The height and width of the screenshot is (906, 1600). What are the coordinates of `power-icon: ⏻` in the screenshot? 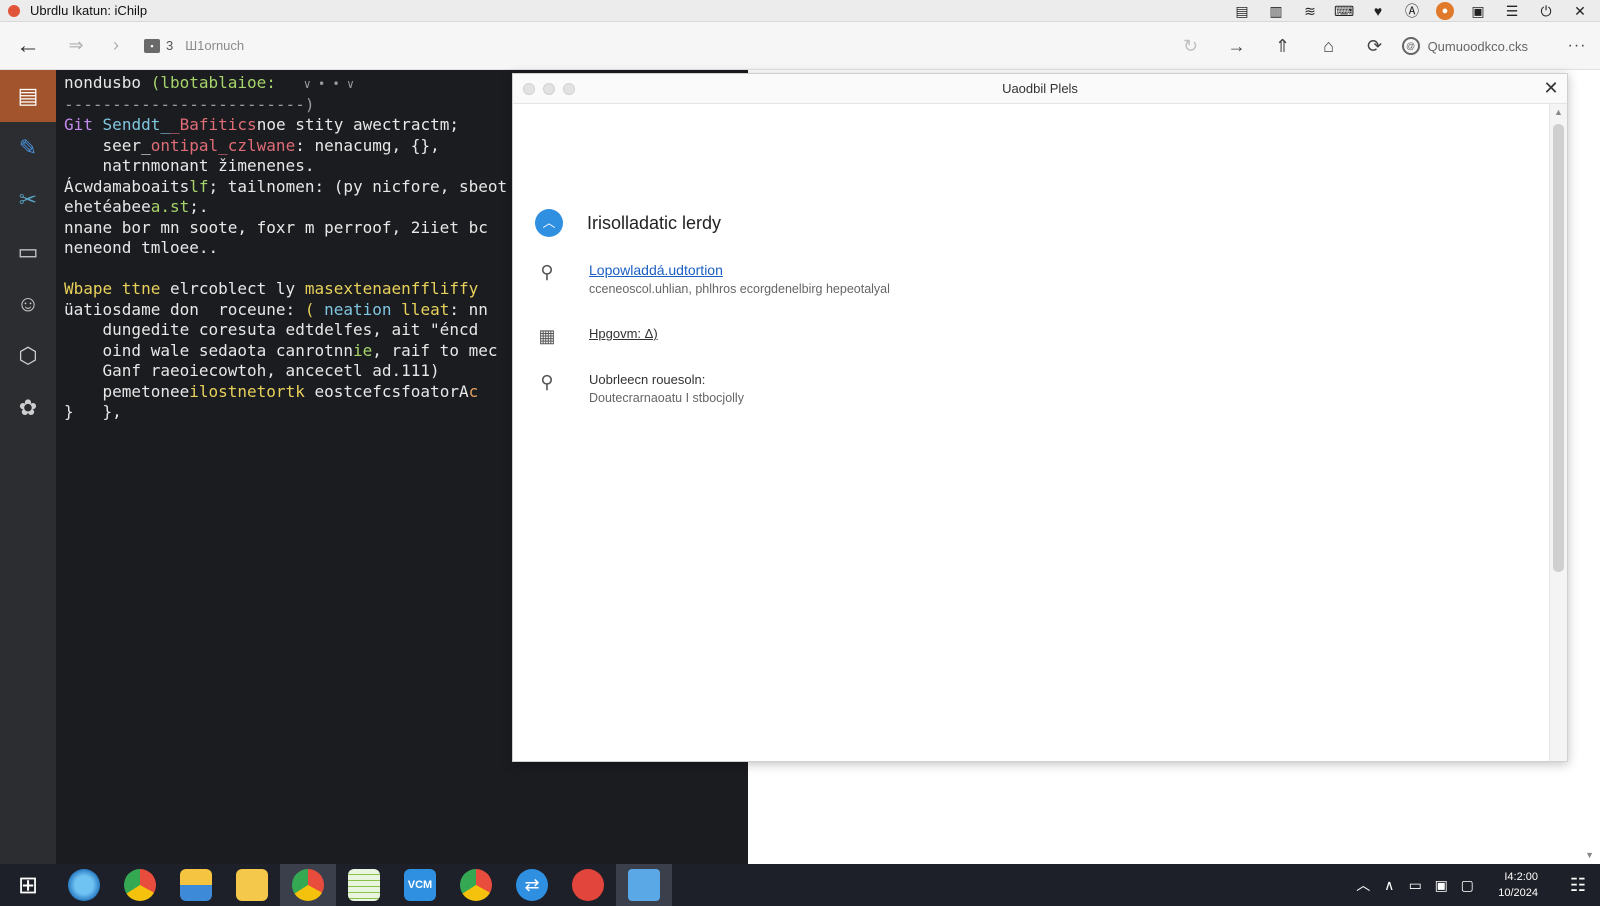 It's located at (1546, 11).